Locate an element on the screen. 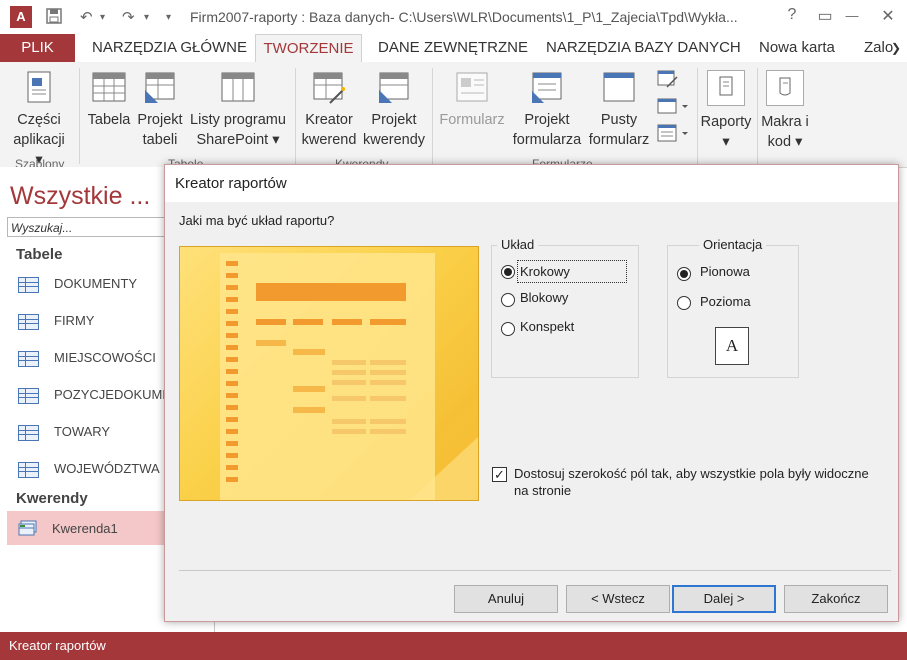  redo-dropdown-icon: ▾ is located at coordinates (146, 17).